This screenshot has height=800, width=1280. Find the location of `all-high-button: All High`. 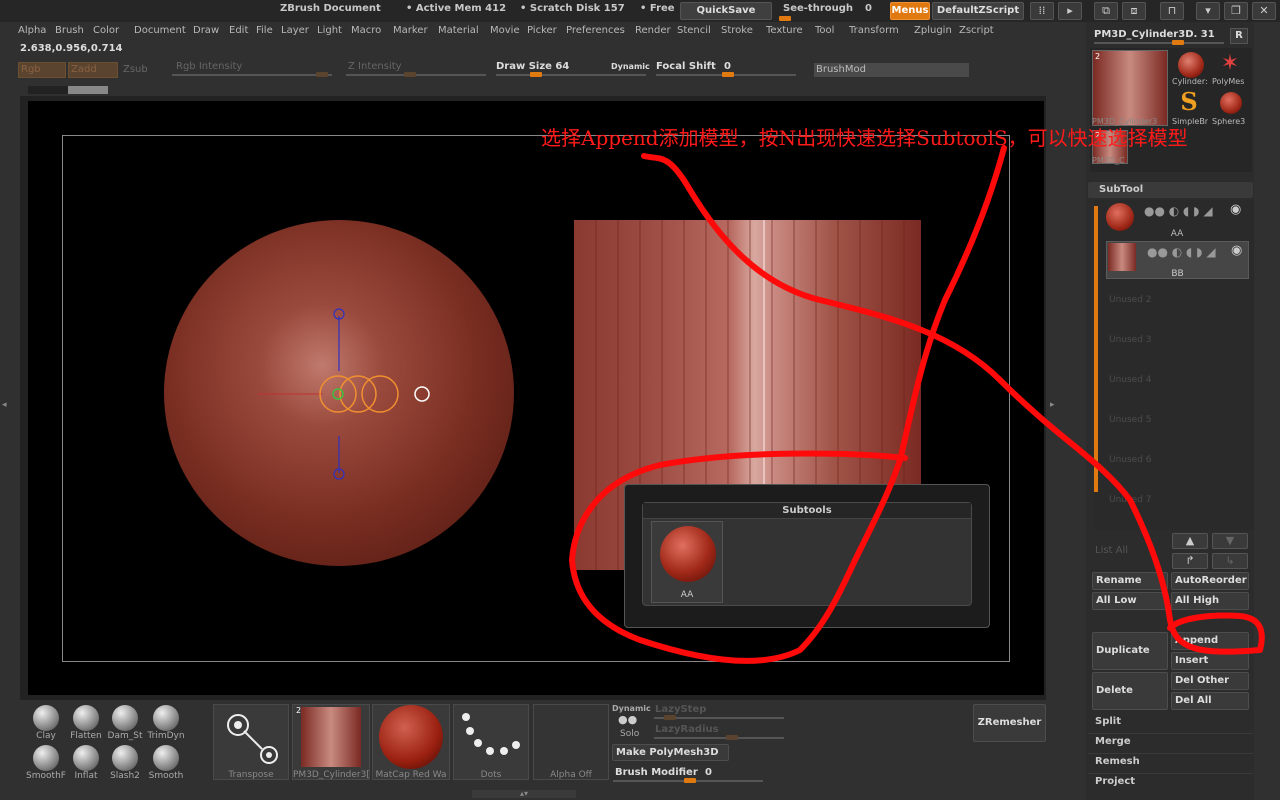

all-high-button: All High is located at coordinates (1210, 601).